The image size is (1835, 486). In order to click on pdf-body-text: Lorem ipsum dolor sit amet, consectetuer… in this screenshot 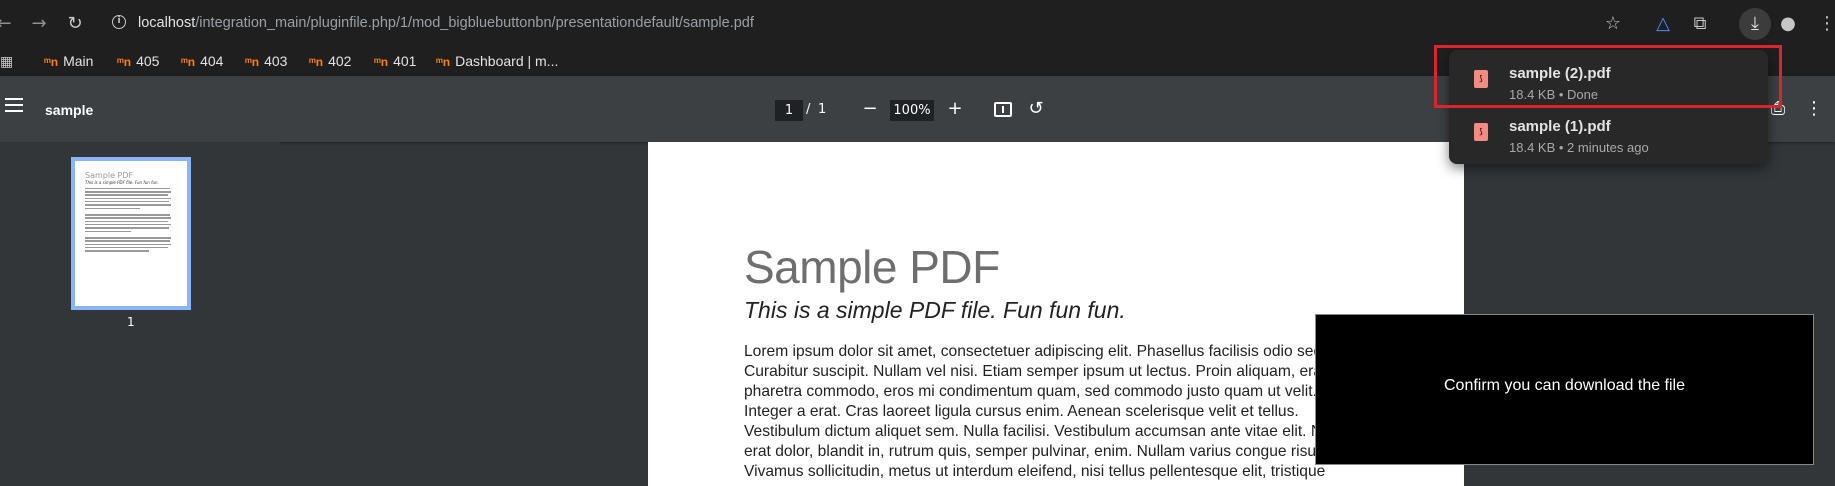, I will do `click(1059, 412)`.